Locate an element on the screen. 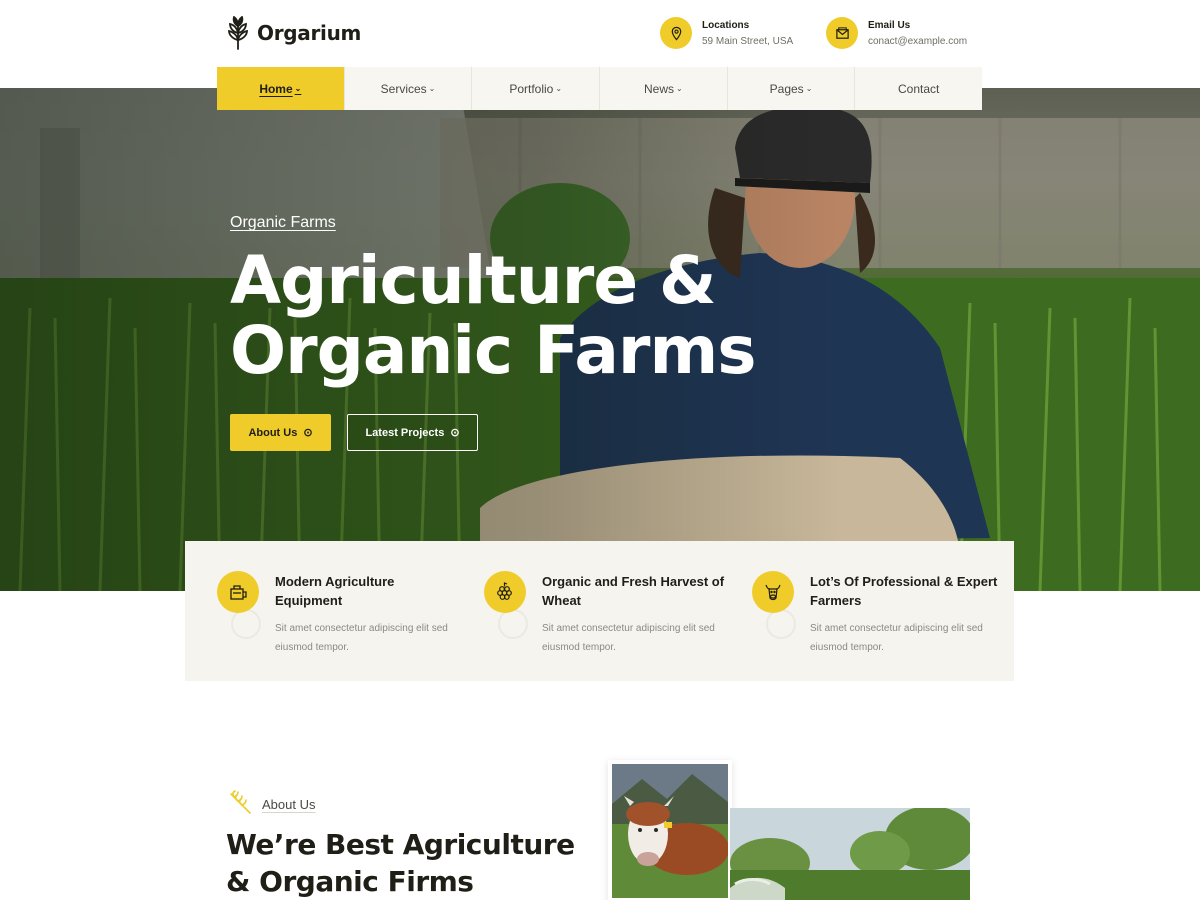 The image size is (1200, 900). about-tag: About Us is located at coordinates (270, 804).